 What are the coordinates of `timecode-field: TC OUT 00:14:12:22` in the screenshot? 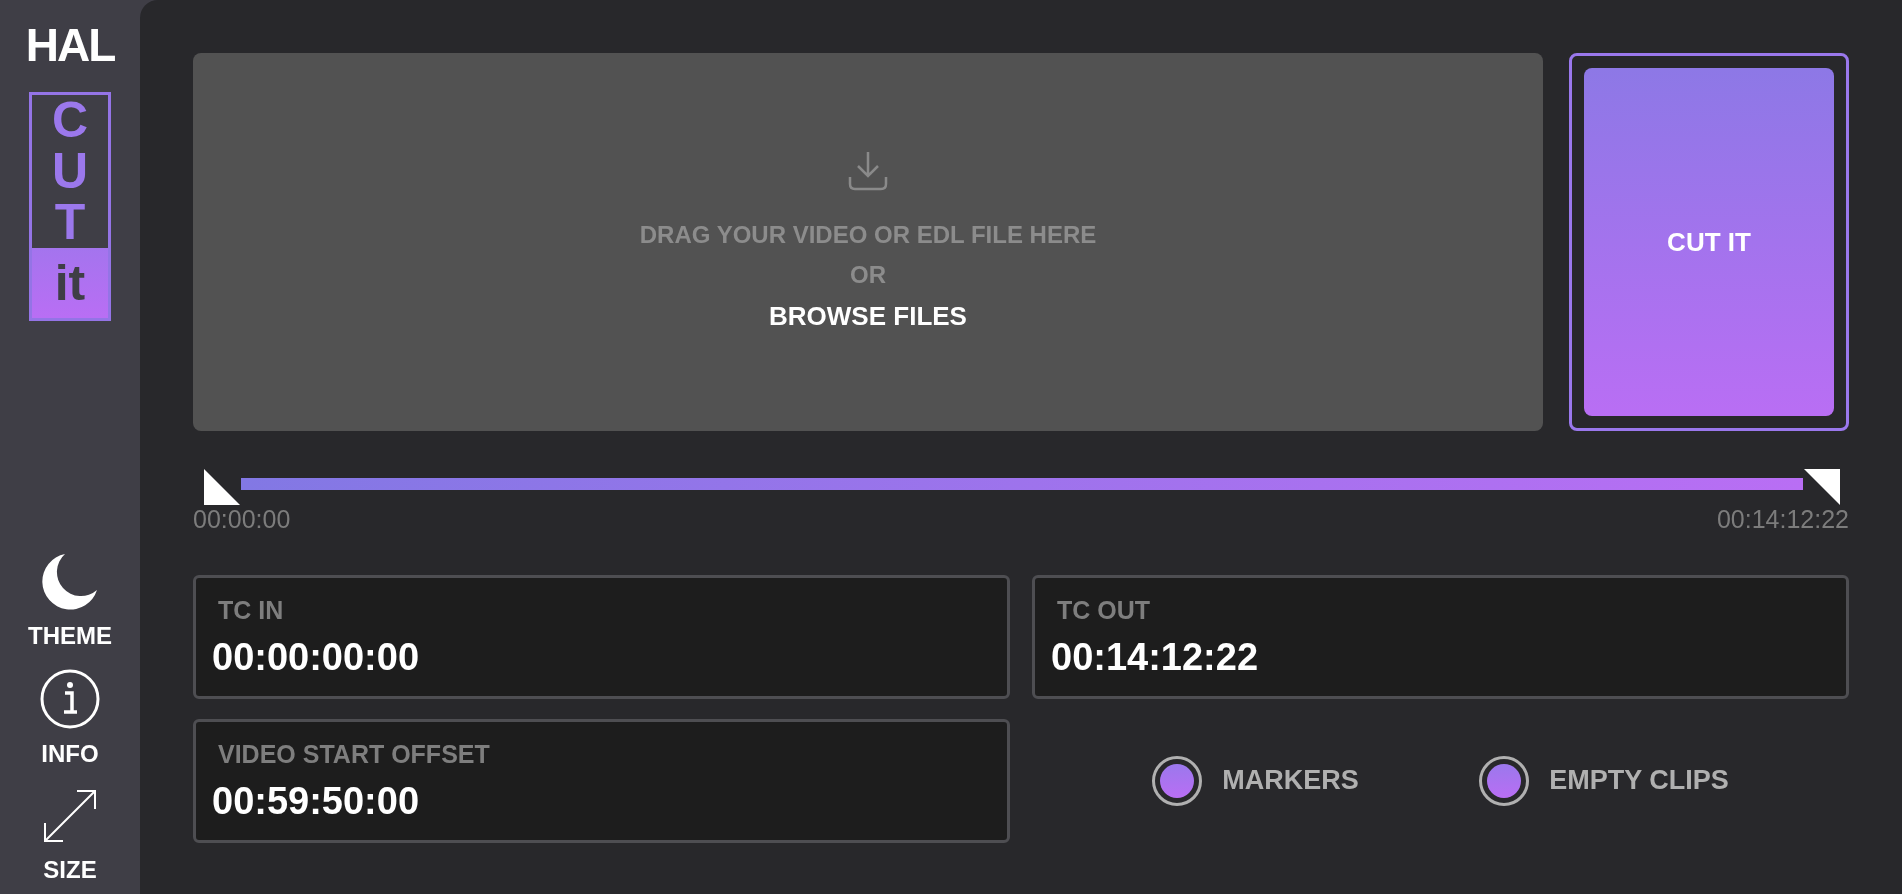 It's located at (1440, 636).